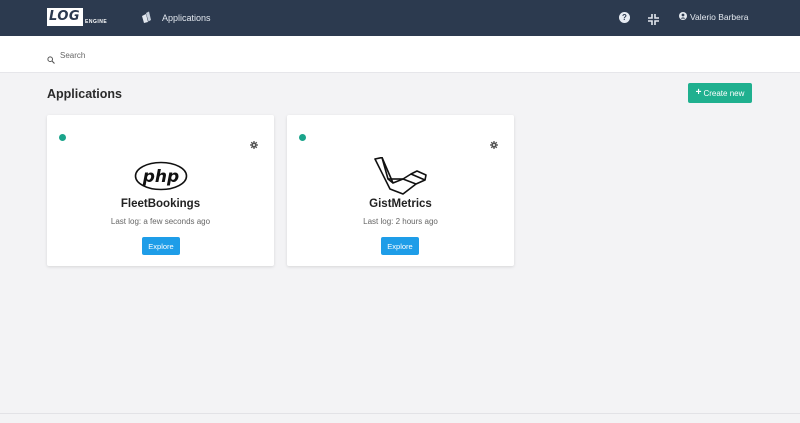  I want to click on create-new-label: Create new, so click(724, 93).